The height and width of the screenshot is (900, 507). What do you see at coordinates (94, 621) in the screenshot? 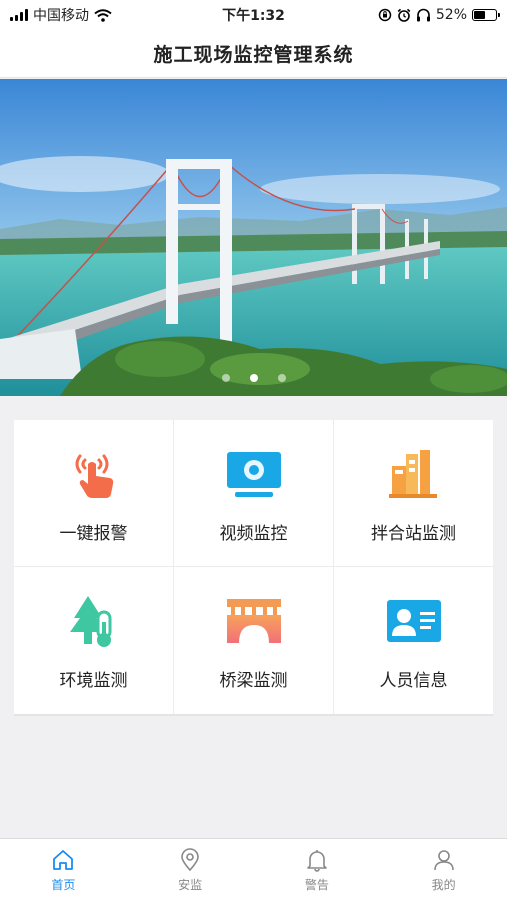
I see `environment-thermometer-icon` at bounding box center [94, 621].